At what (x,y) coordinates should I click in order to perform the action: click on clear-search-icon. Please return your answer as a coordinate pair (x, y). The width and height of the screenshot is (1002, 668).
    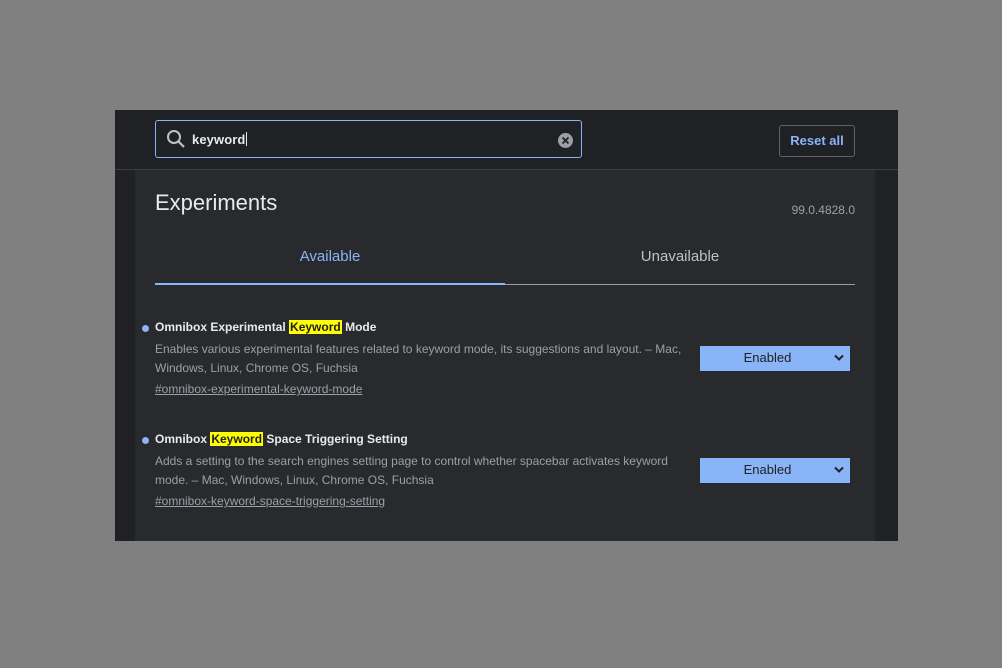
    Looking at the image, I should click on (565, 140).